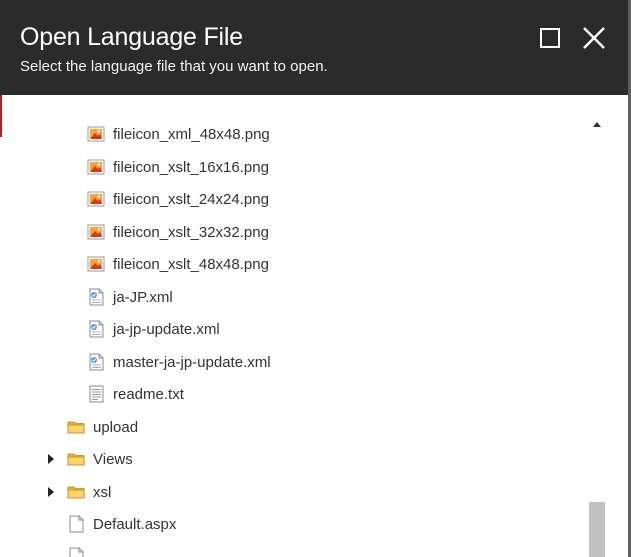 This screenshot has width=631, height=557. I want to click on tree-item-label: xsl, so click(102, 492).